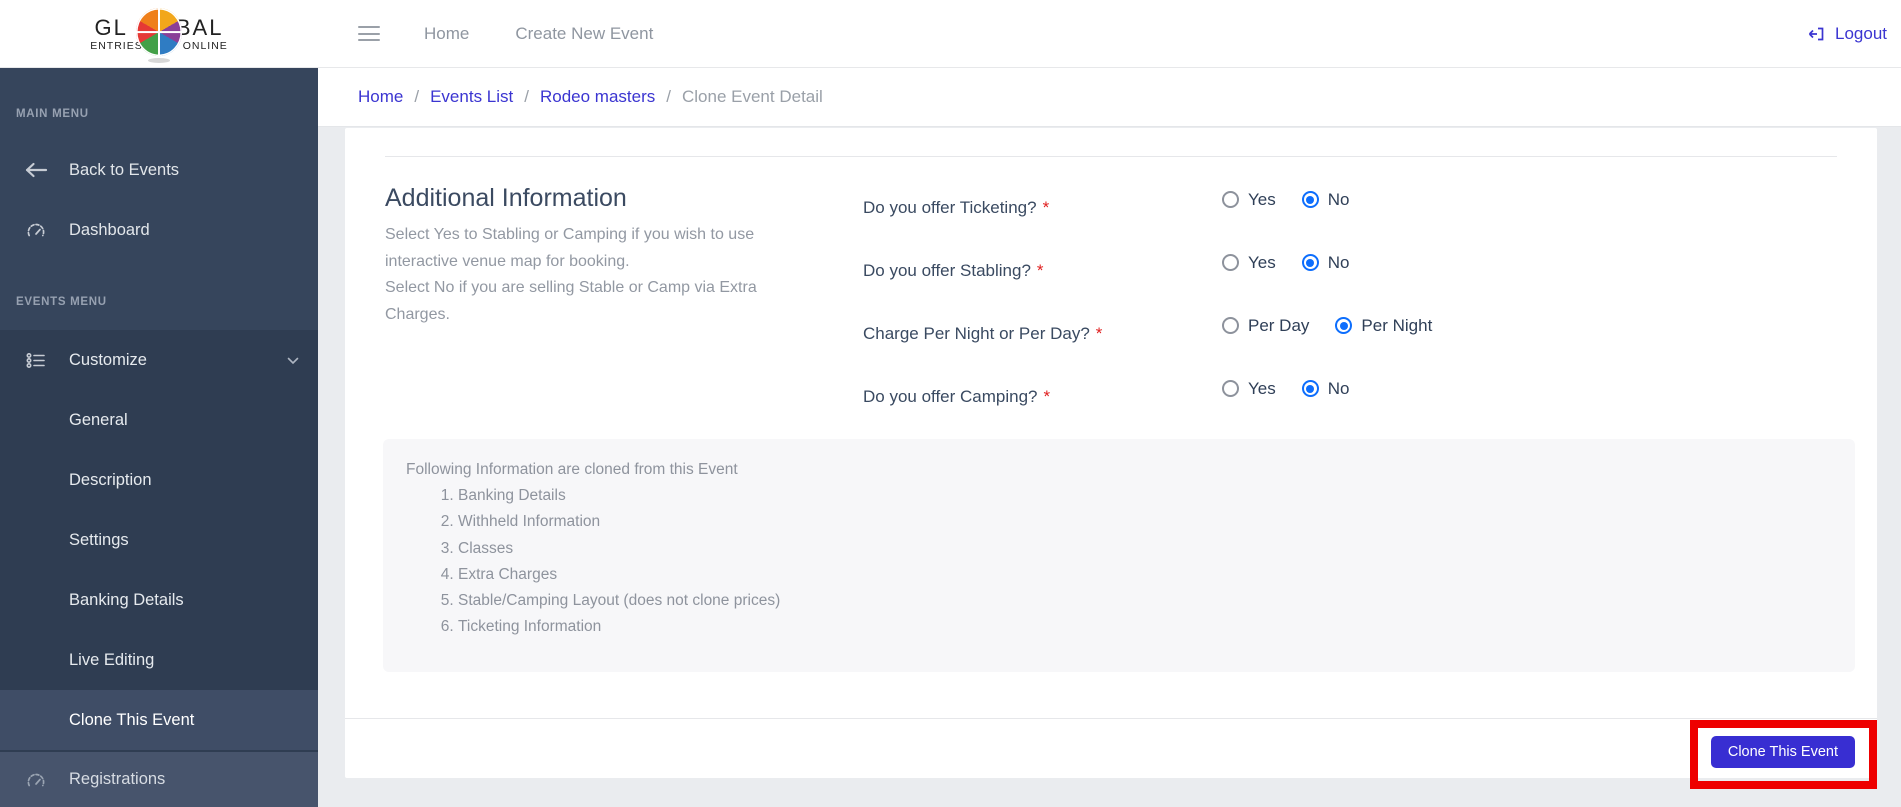  Describe the element at coordinates (124, 169) in the screenshot. I see `sidebar-item-label: Back to Events` at that location.